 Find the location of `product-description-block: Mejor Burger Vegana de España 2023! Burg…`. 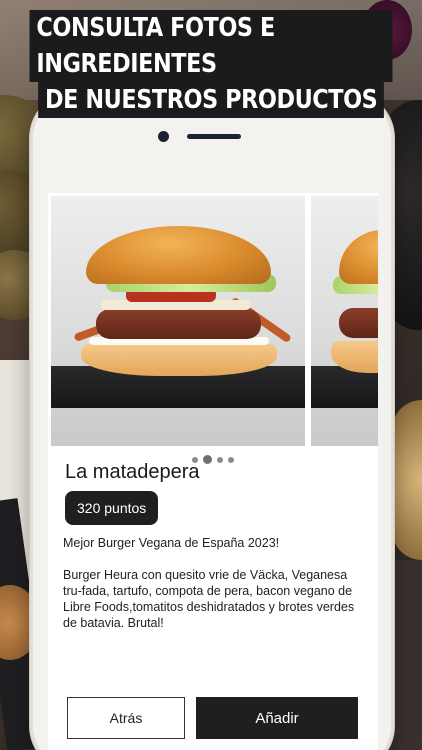

product-description-block: Mejor Burger Vegana de España 2023! Burg… is located at coordinates (215, 591).